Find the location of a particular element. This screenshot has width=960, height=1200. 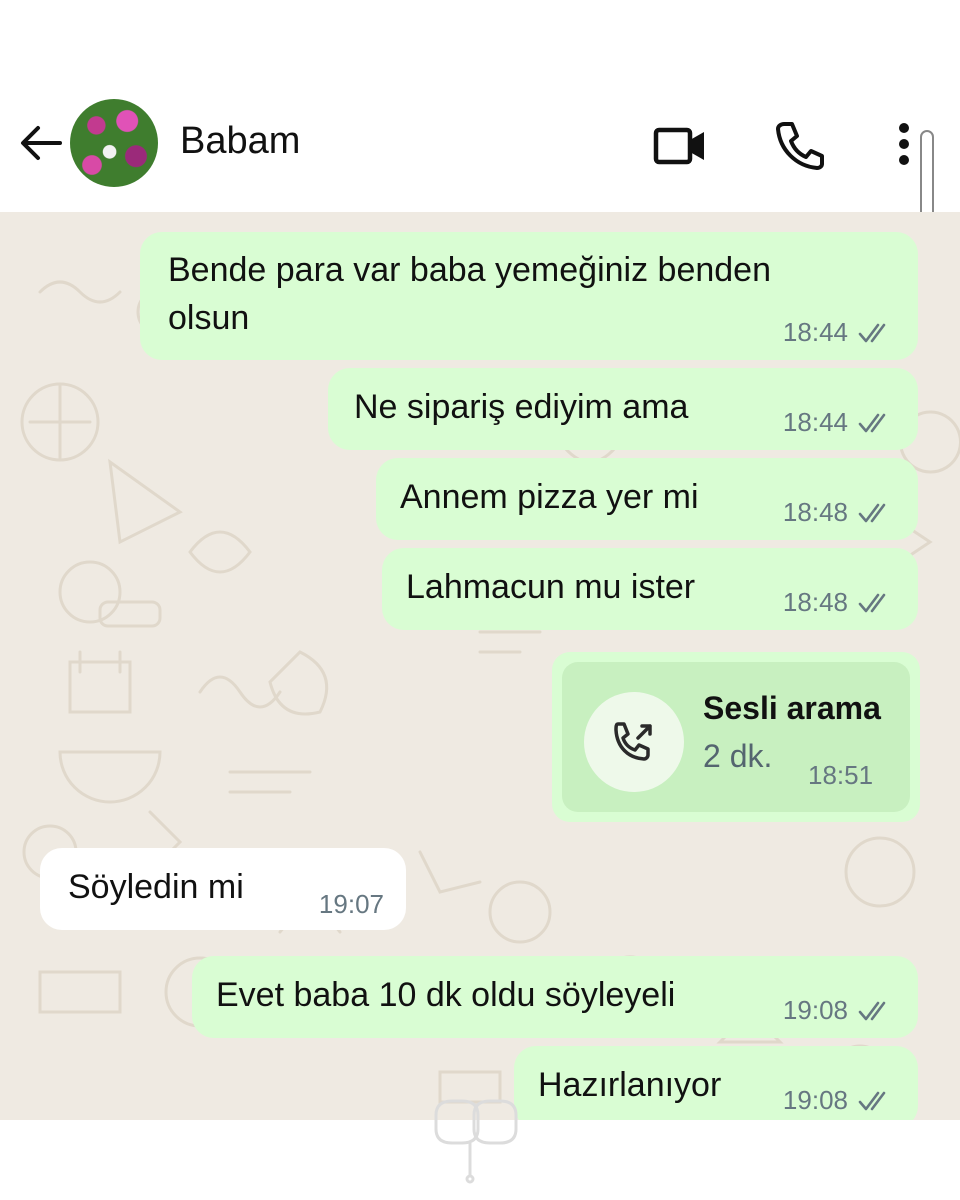

message-text: Evet baba 10 dk oldu söyleyeli is located at coordinates (446, 995).